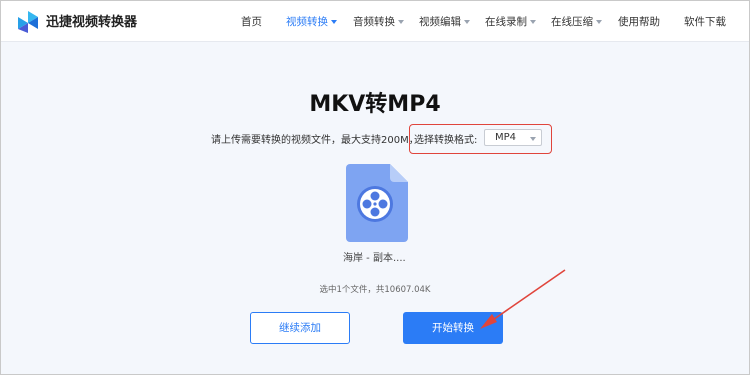 The image size is (750, 375). I want to click on nav-online-compress-label: 在线压缩, so click(572, 22).